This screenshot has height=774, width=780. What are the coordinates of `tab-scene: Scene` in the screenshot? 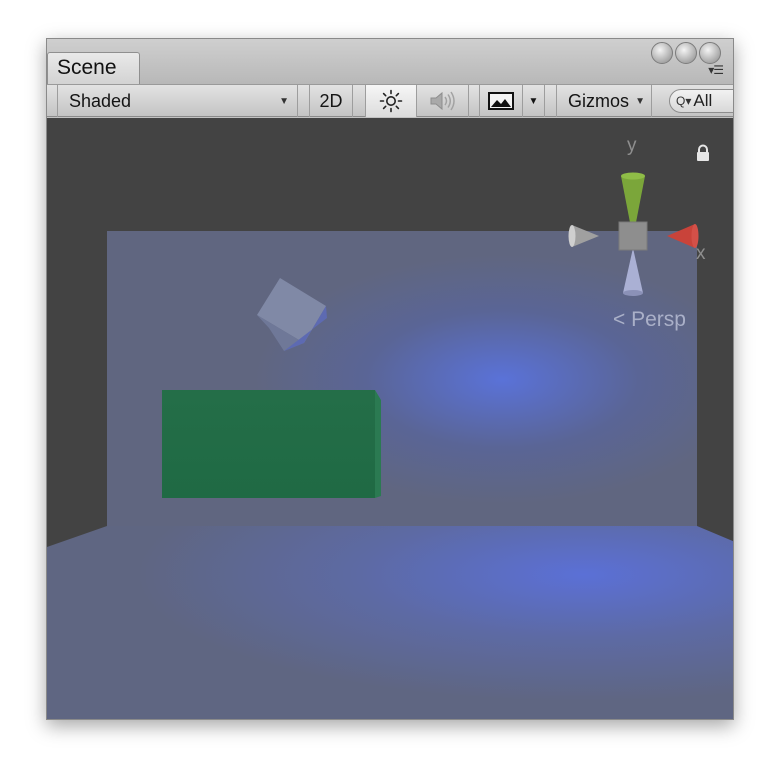 It's located at (93, 68).